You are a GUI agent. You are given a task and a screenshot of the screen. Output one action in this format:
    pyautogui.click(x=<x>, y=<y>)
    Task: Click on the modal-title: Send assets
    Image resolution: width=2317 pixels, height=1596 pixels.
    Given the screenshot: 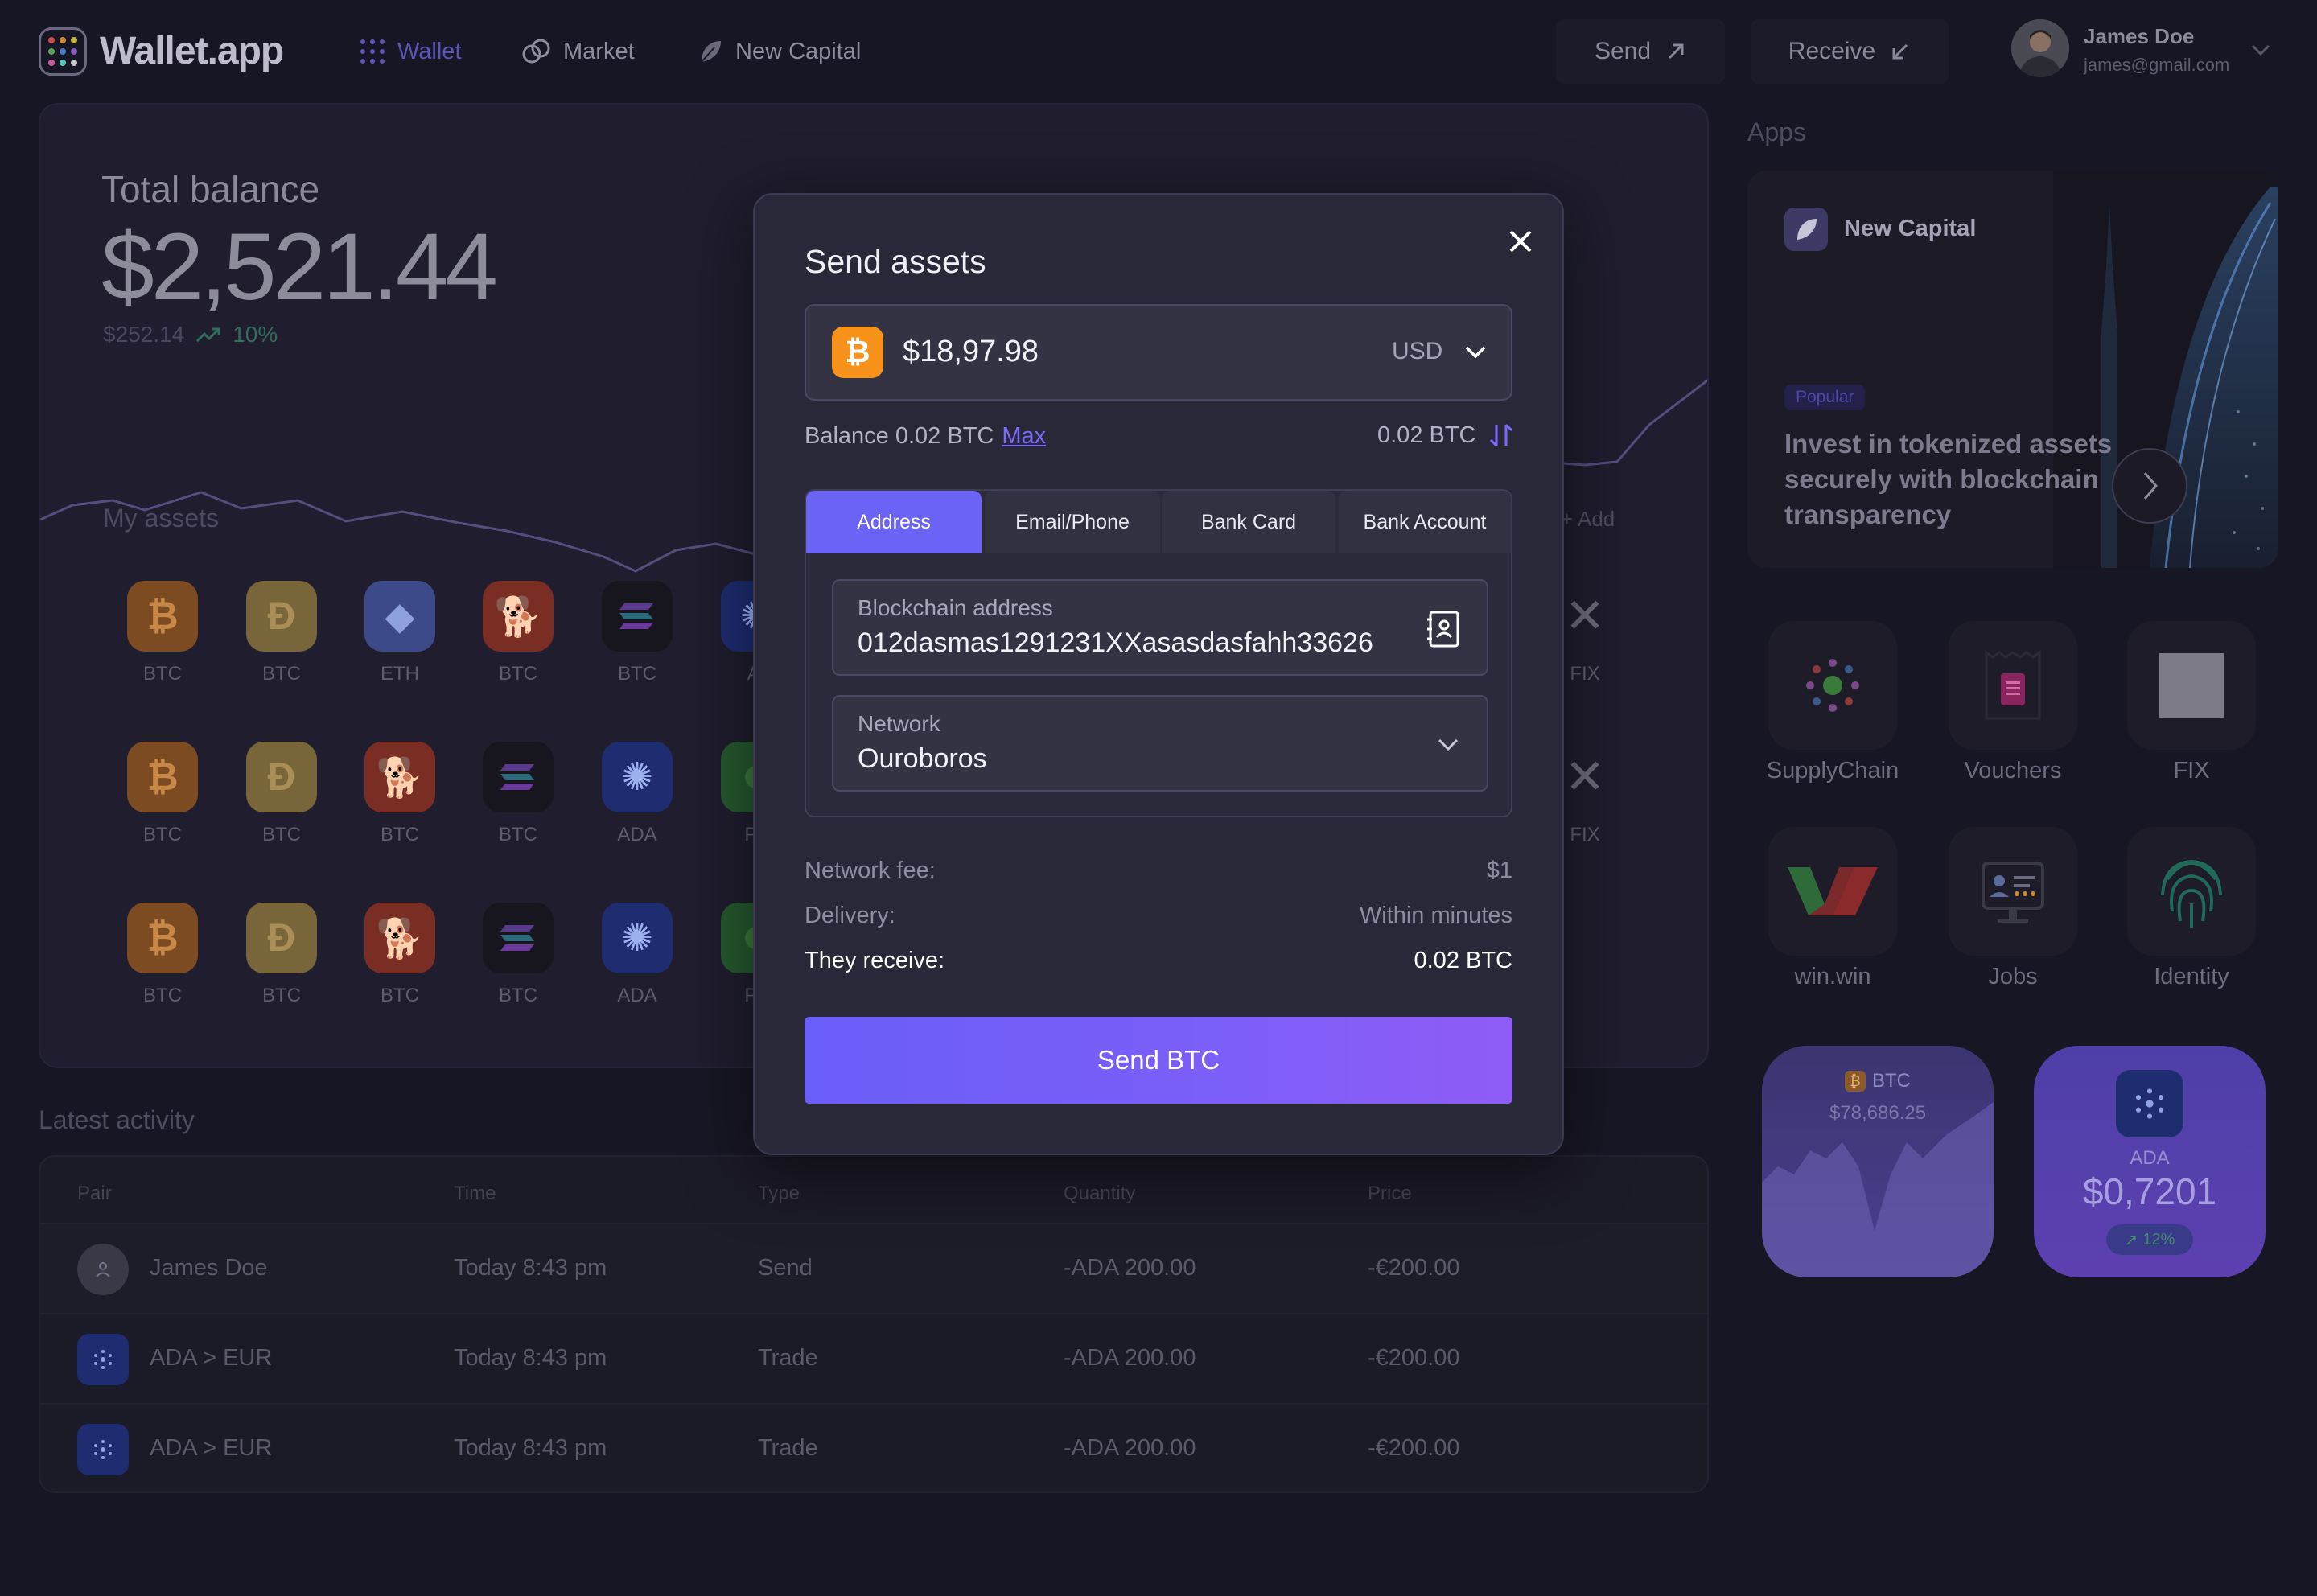 What is the action you would take?
    pyautogui.click(x=895, y=261)
    